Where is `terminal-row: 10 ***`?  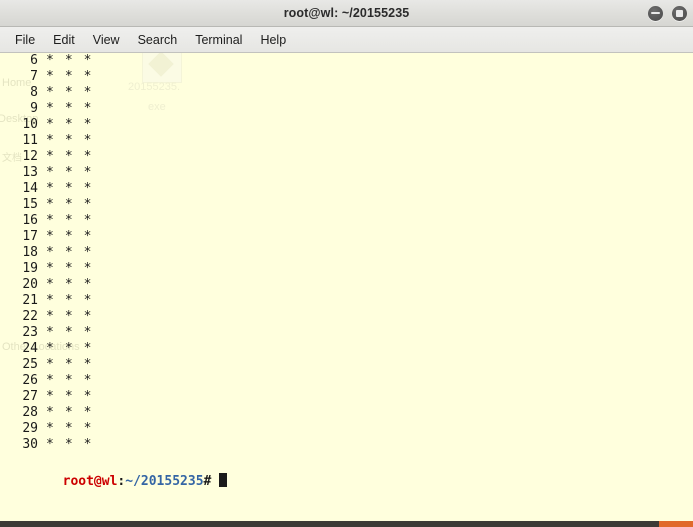 terminal-row: 10 *** is located at coordinates (346, 125).